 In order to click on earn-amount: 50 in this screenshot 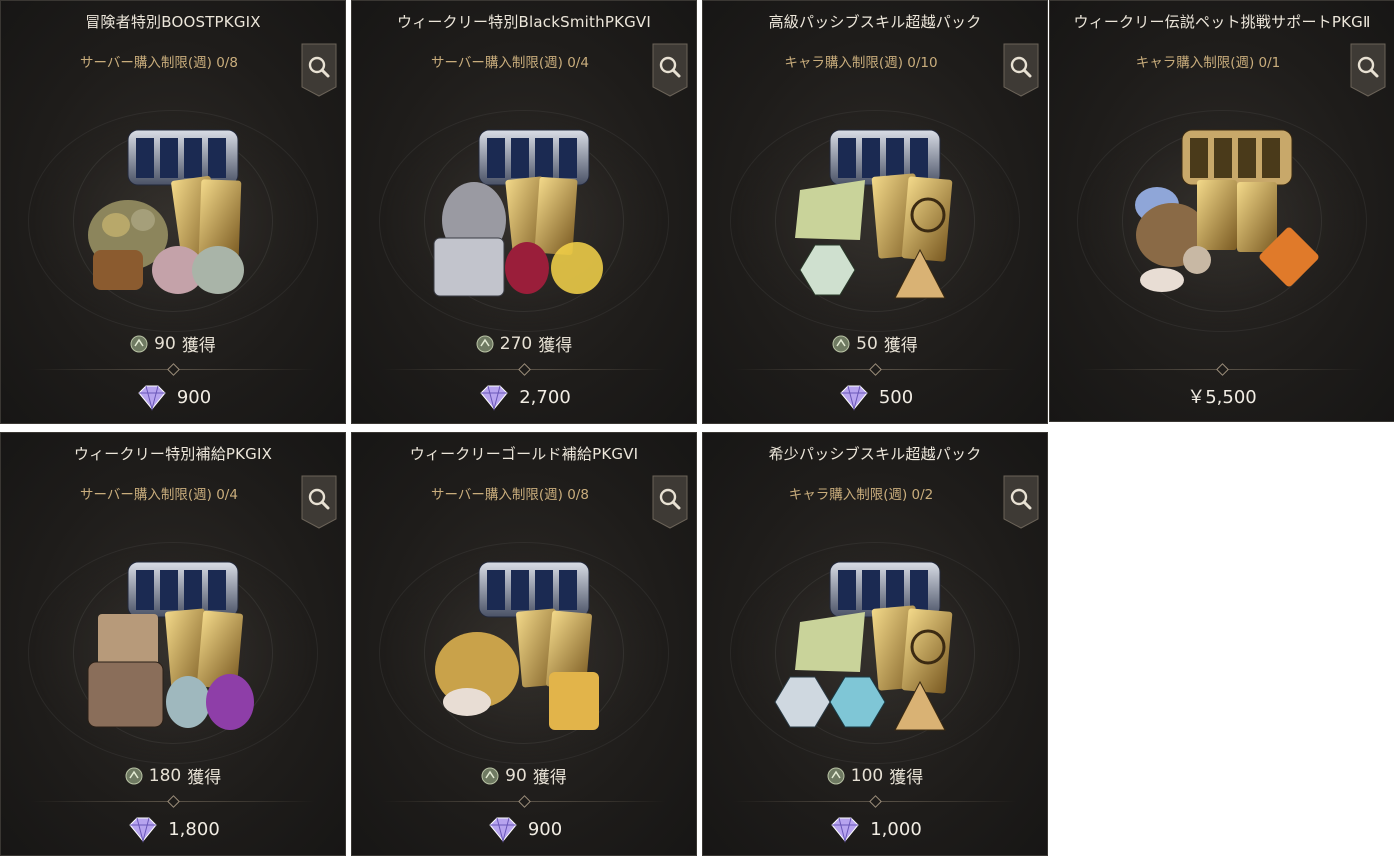, I will do `click(867, 343)`.